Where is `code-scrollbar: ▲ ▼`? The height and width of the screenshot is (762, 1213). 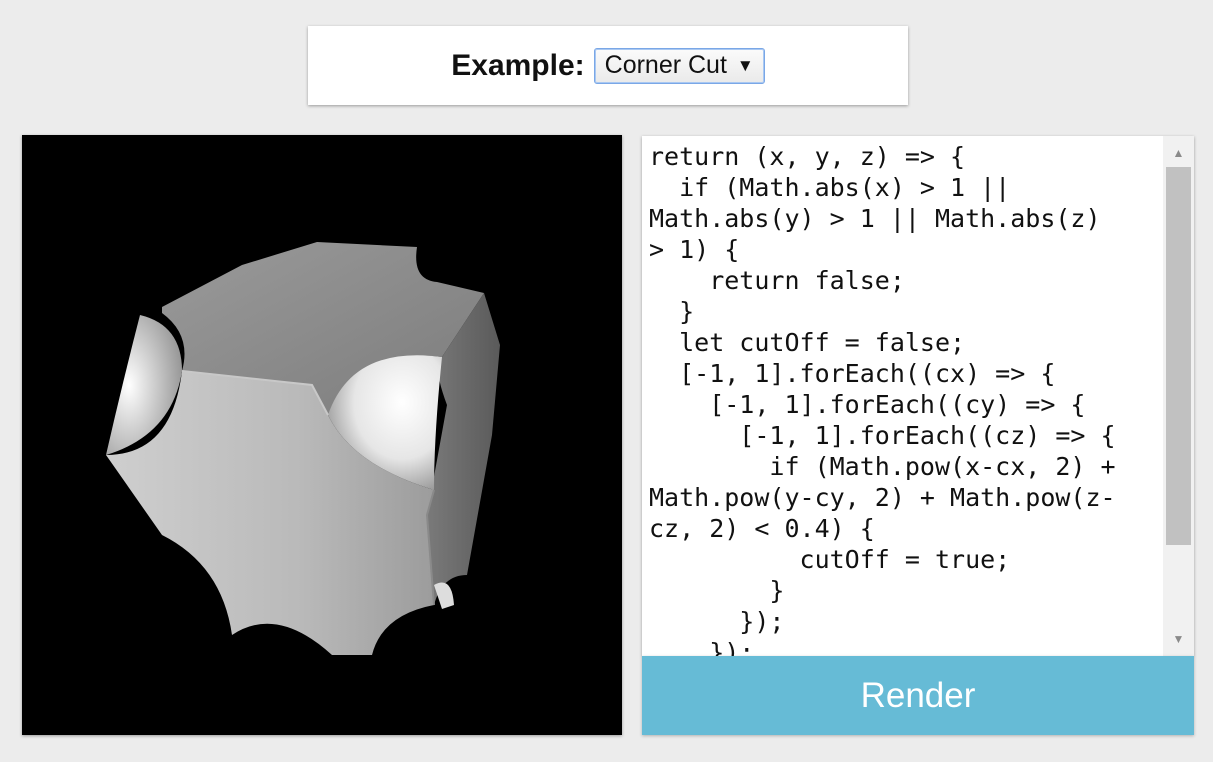
code-scrollbar: ▲ ▼ is located at coordinates (1178, 396).